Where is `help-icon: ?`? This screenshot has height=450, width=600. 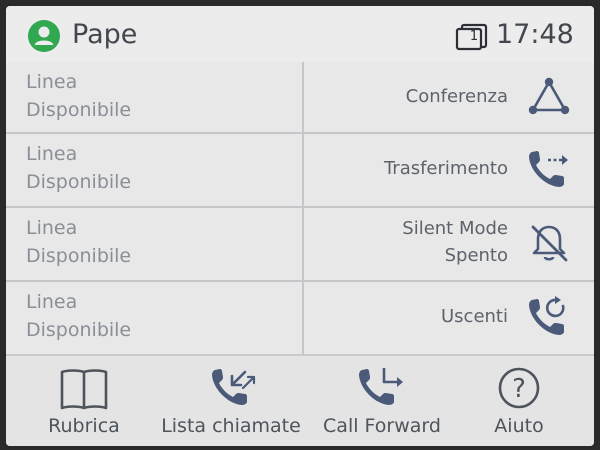
help-icon: ? is located at coordinates (519, 388).